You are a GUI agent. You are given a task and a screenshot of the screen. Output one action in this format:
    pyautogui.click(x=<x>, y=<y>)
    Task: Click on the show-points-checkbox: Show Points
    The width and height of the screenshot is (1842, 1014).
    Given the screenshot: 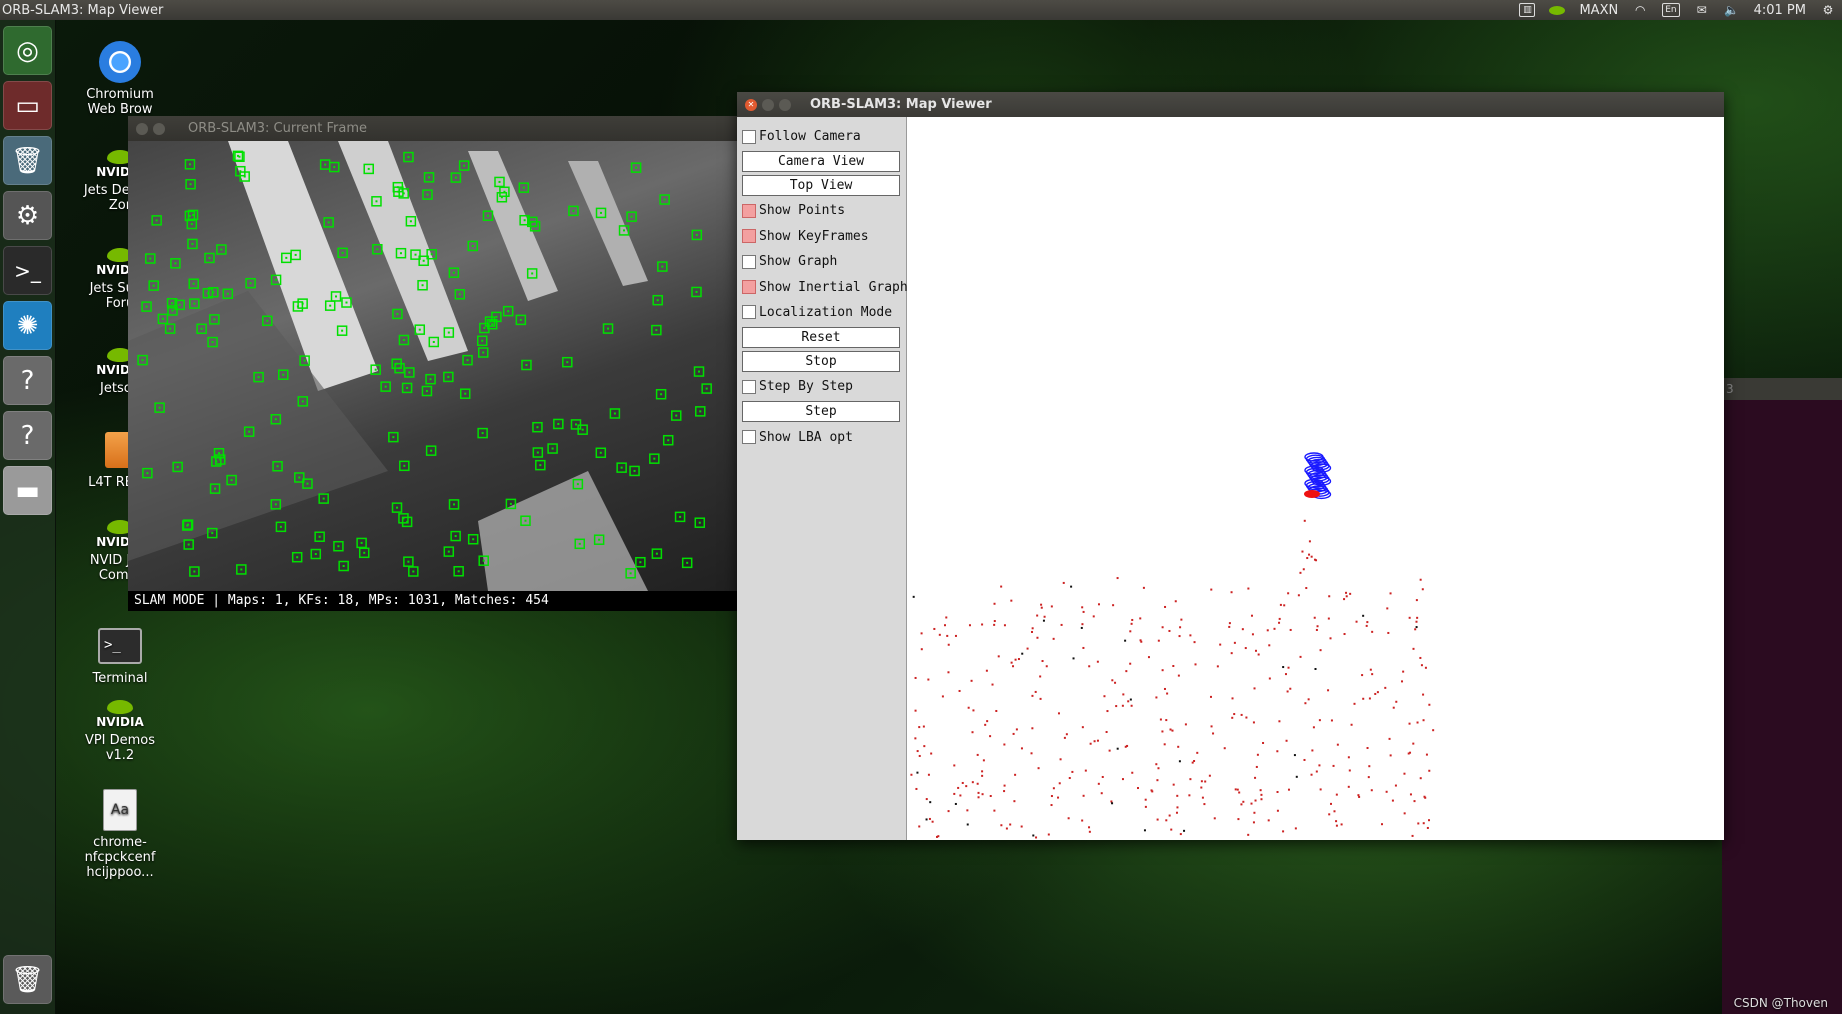 What is the action you would take?
    pyautogui.click(x=822, y=210)
    